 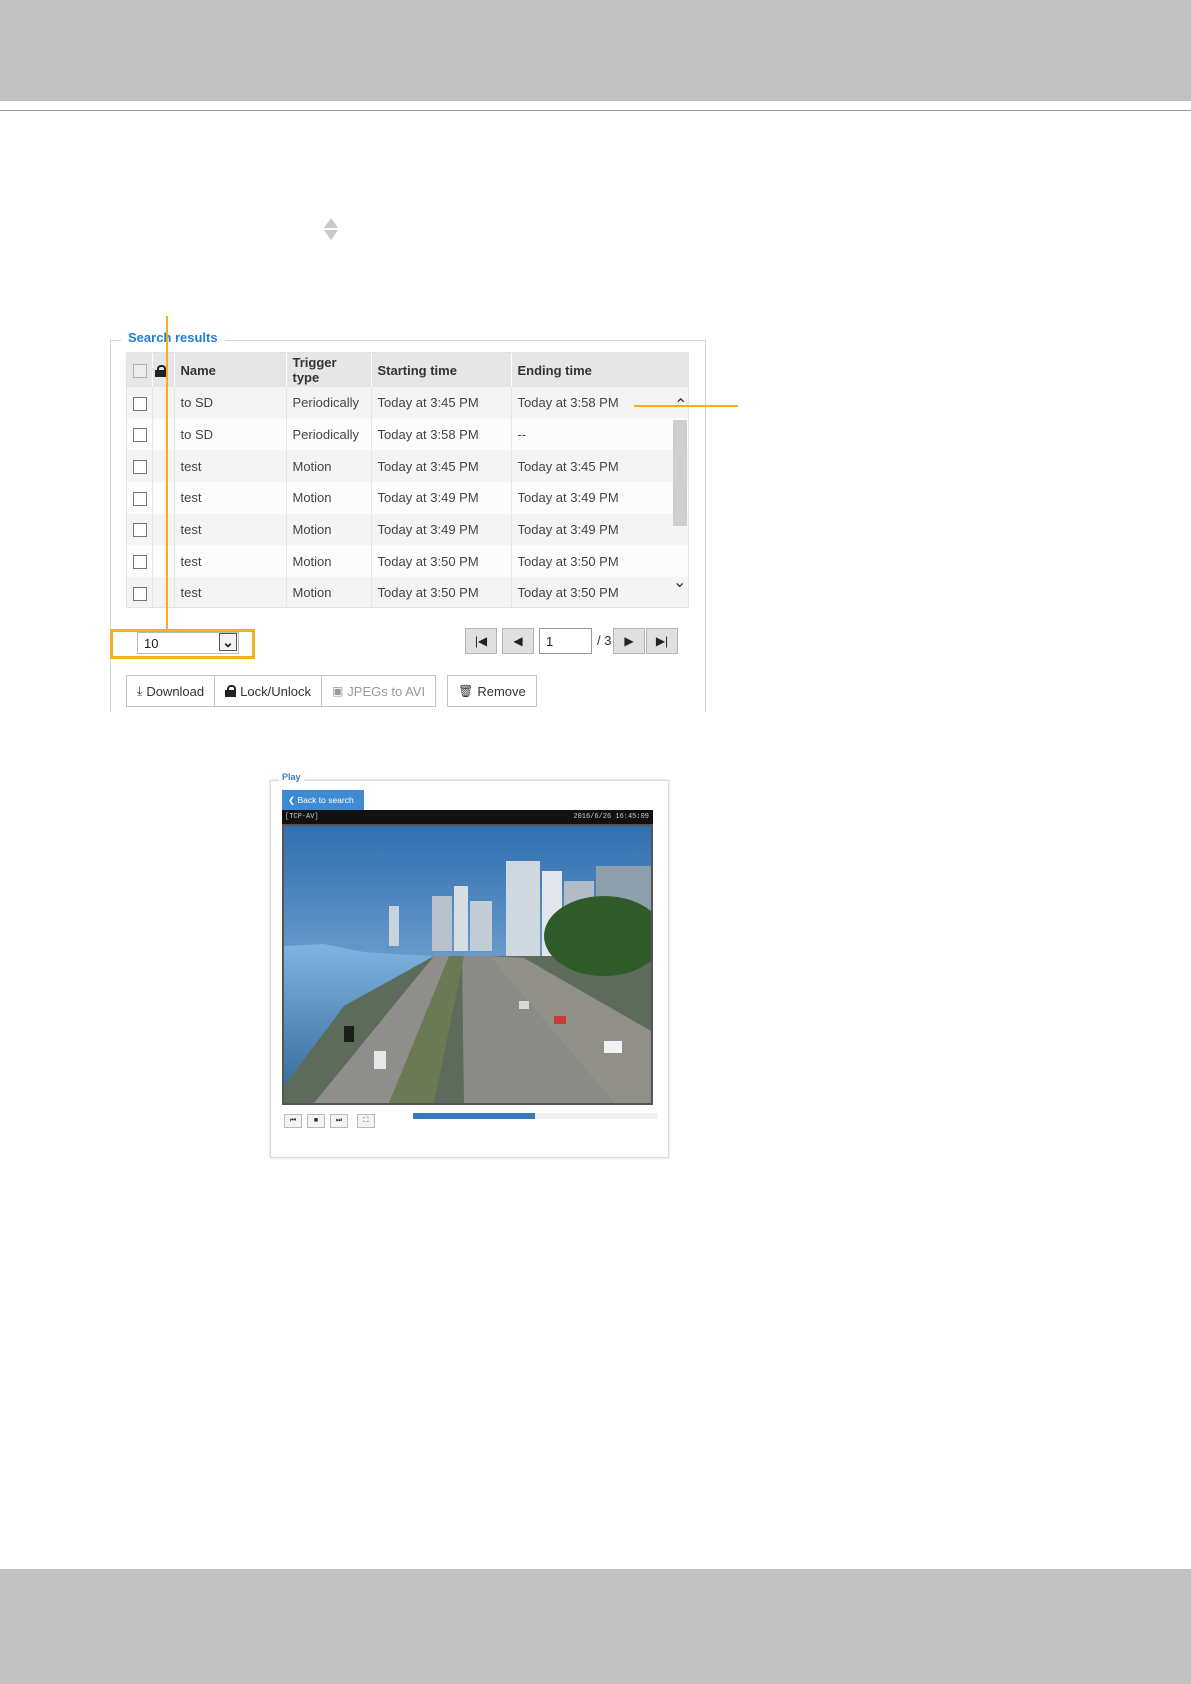 I want to click on row-start: Today at 3:58 PM, so click(x=441, y=434).